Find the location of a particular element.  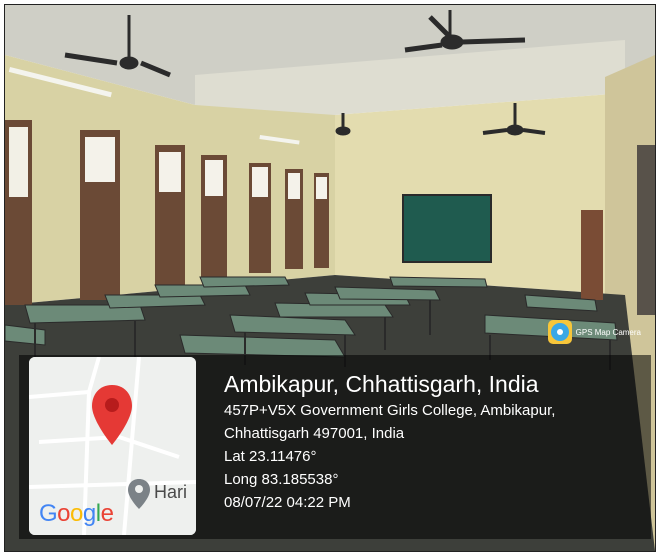

camera-app-label: GPS Map Camera is located at coordinates (608, 332).